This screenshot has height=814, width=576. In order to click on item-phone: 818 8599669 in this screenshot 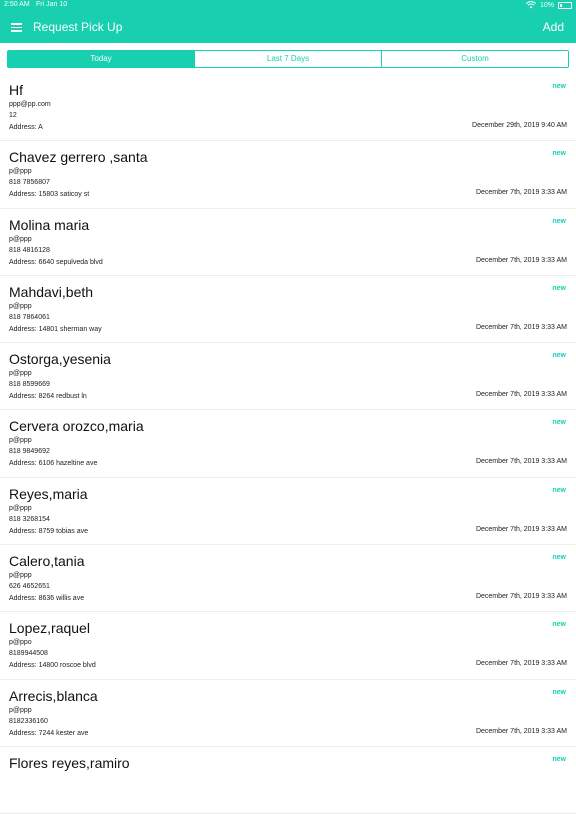, I will do `click(29, 385)`.